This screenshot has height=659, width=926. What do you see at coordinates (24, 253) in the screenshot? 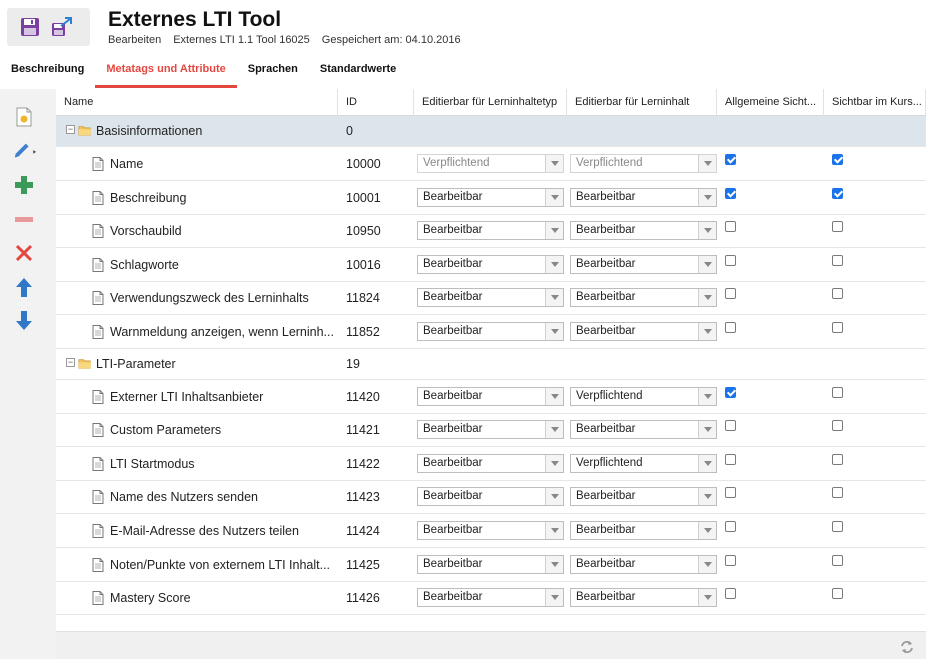
I see `delete-icon` at bounding box center [24, 253].